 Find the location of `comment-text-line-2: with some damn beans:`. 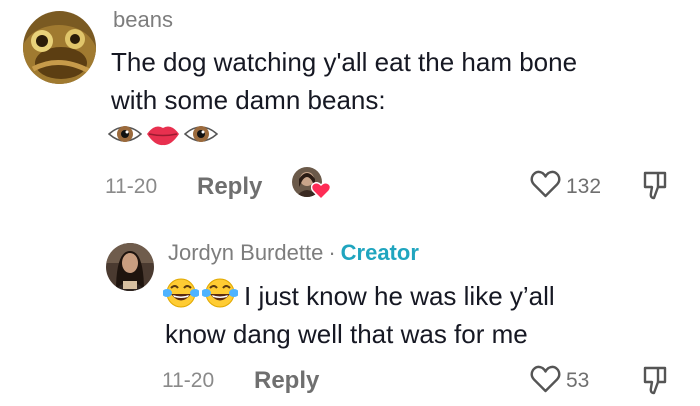

comment-text-line-2: with some damn beans: is located at coordinates (248, 100).